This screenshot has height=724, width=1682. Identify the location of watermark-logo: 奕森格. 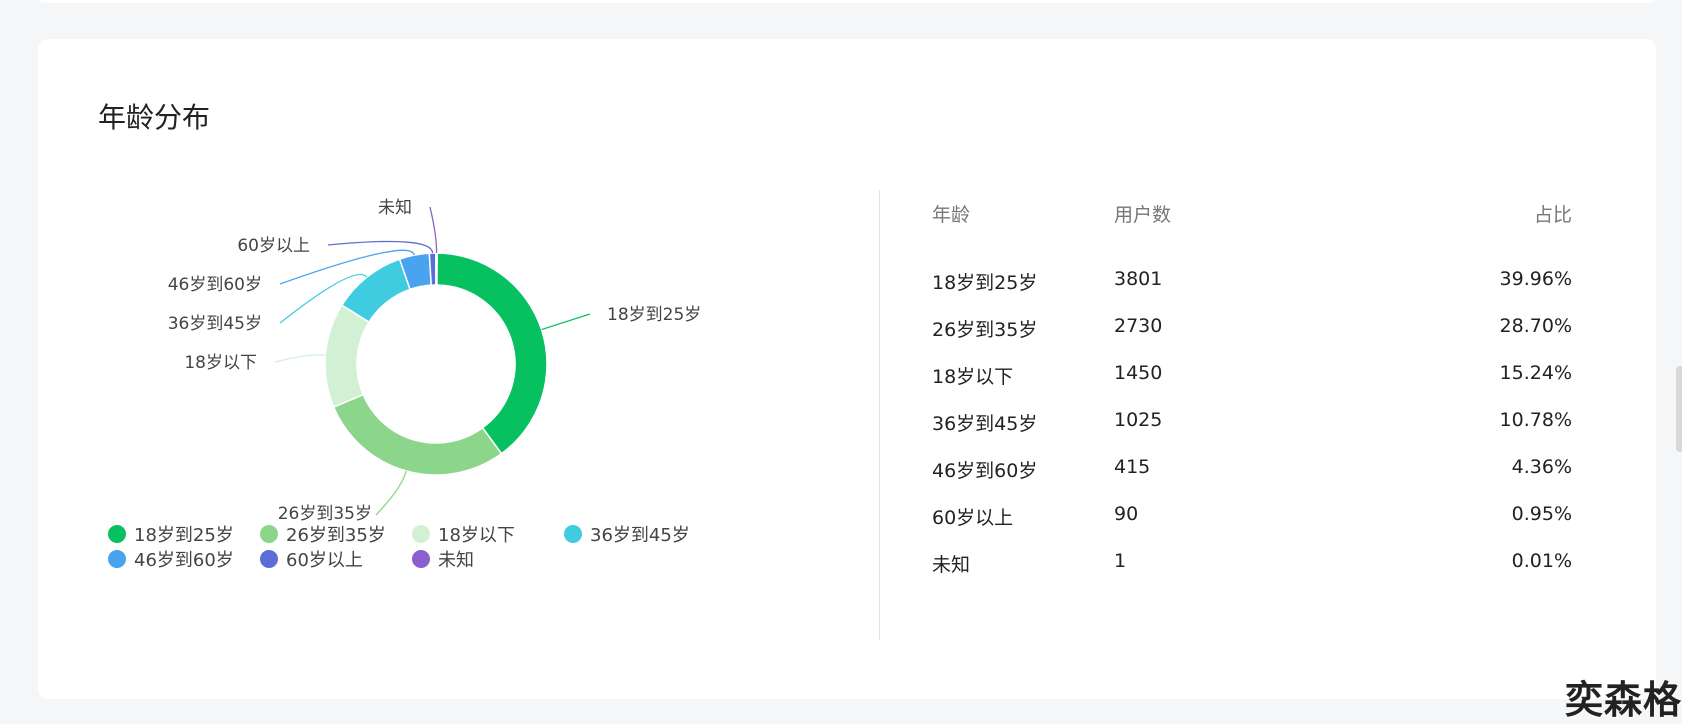
(1623, 700).